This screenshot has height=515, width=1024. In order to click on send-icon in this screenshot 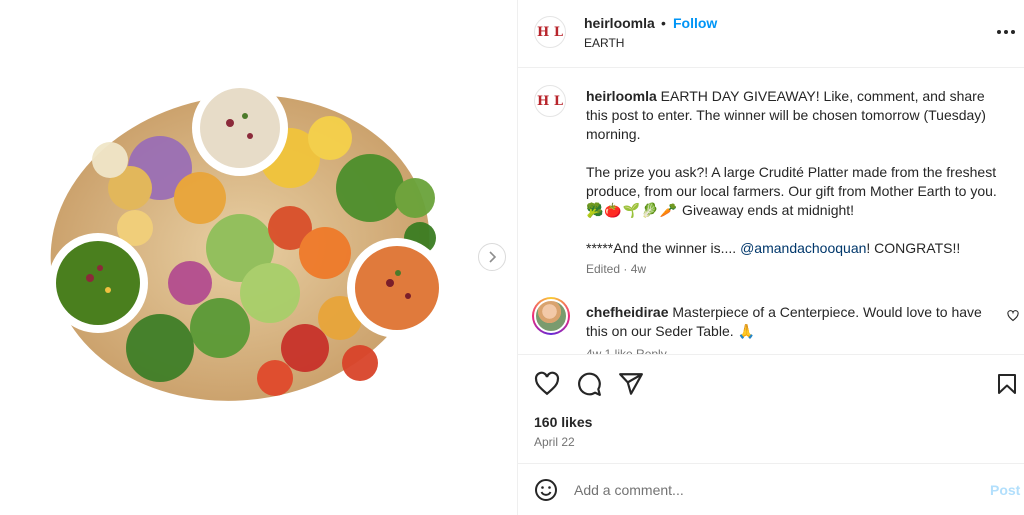, I will do `click(631, 384)`.